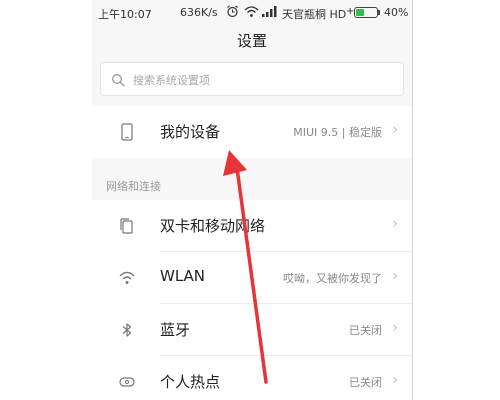  Describe the element at coordinates (337, 132) in the screenshot. I see `my-device-value: MIUI 9.5 | 稳定版` at that location.